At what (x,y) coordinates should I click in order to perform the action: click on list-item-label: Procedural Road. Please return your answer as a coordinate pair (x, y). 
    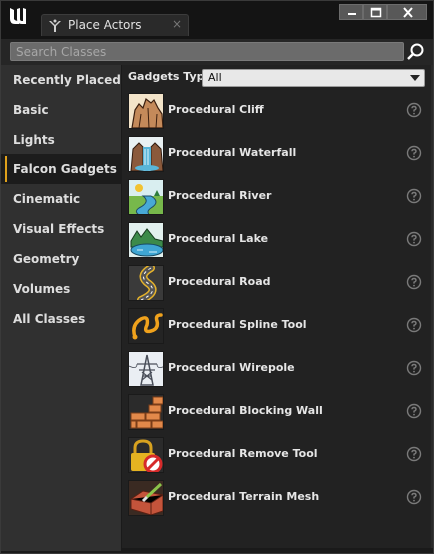
    Looking at the image, I should click on (219, 281).